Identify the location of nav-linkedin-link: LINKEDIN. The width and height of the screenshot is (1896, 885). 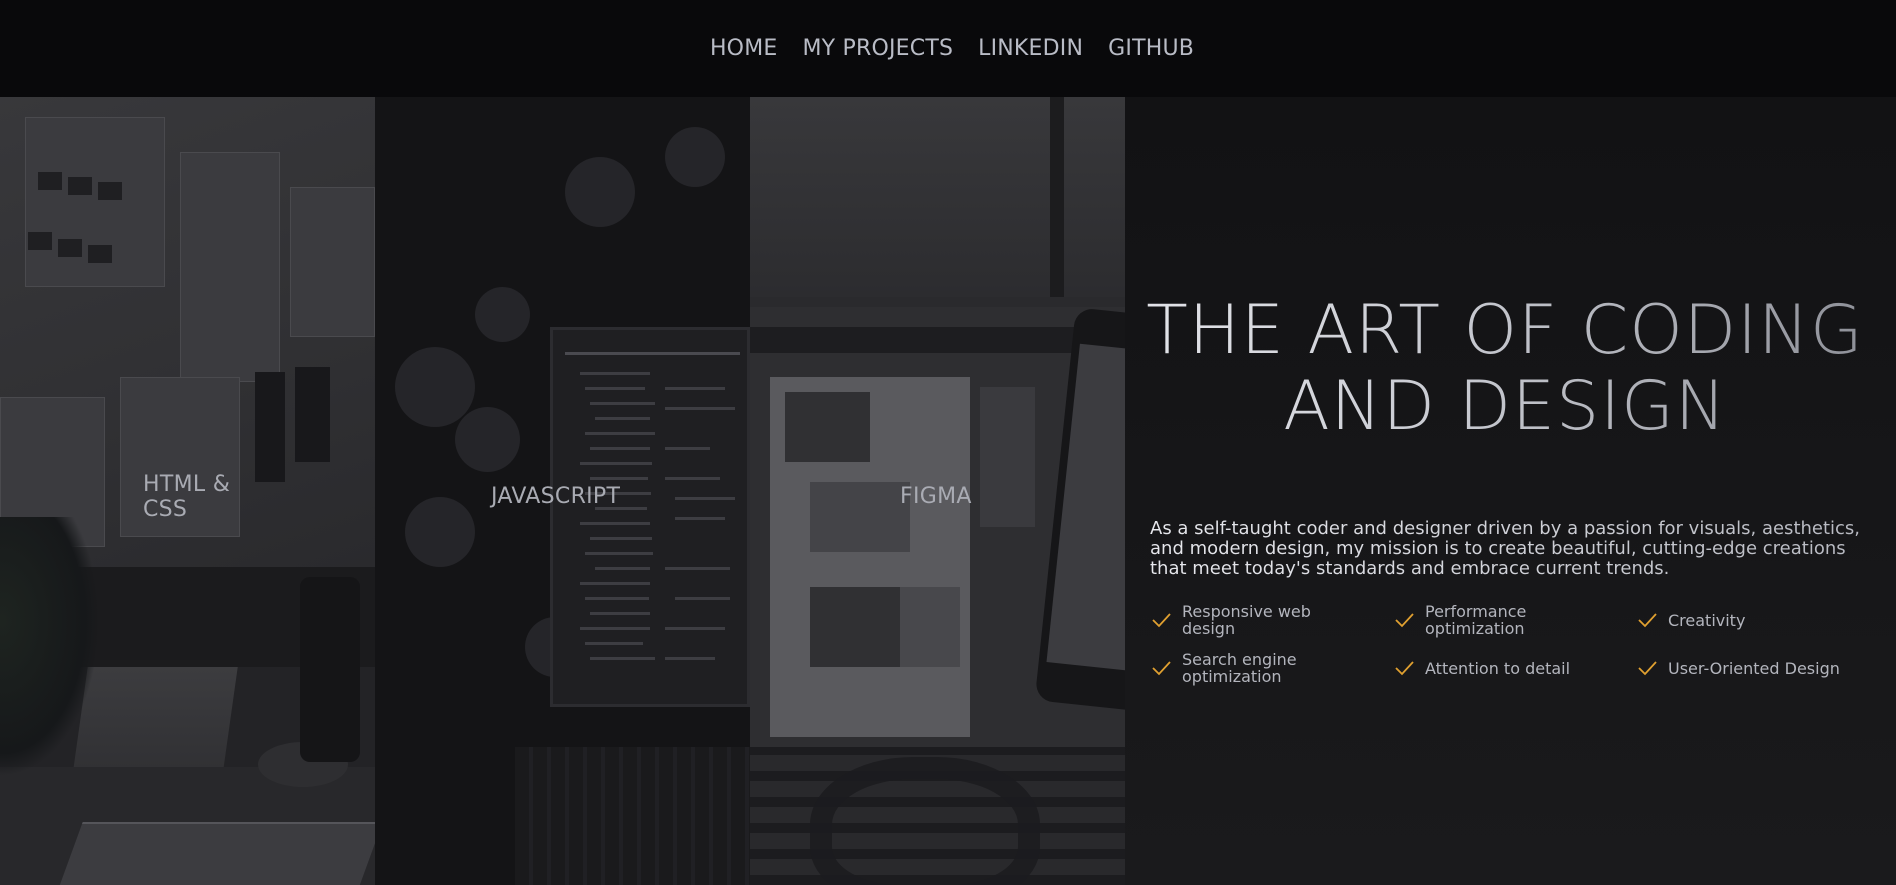
(1030, 48).